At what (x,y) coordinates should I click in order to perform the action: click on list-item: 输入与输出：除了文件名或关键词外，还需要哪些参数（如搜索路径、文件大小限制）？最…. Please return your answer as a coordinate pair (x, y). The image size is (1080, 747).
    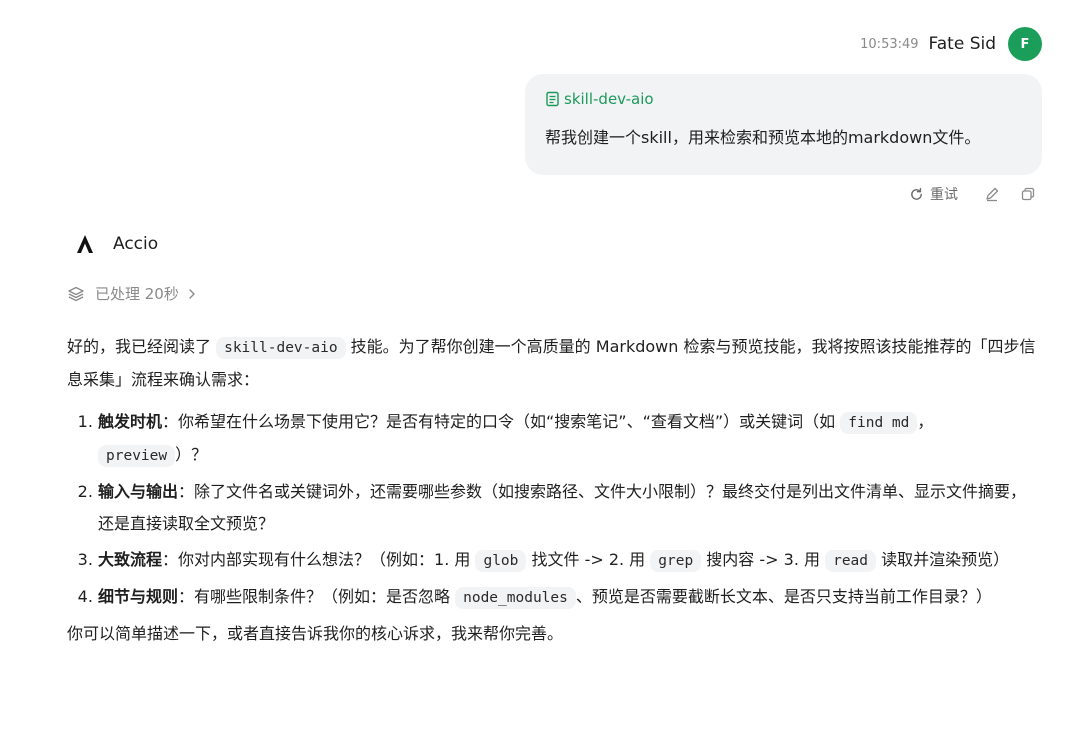
    Looking at the image, I should click on (570, 508).